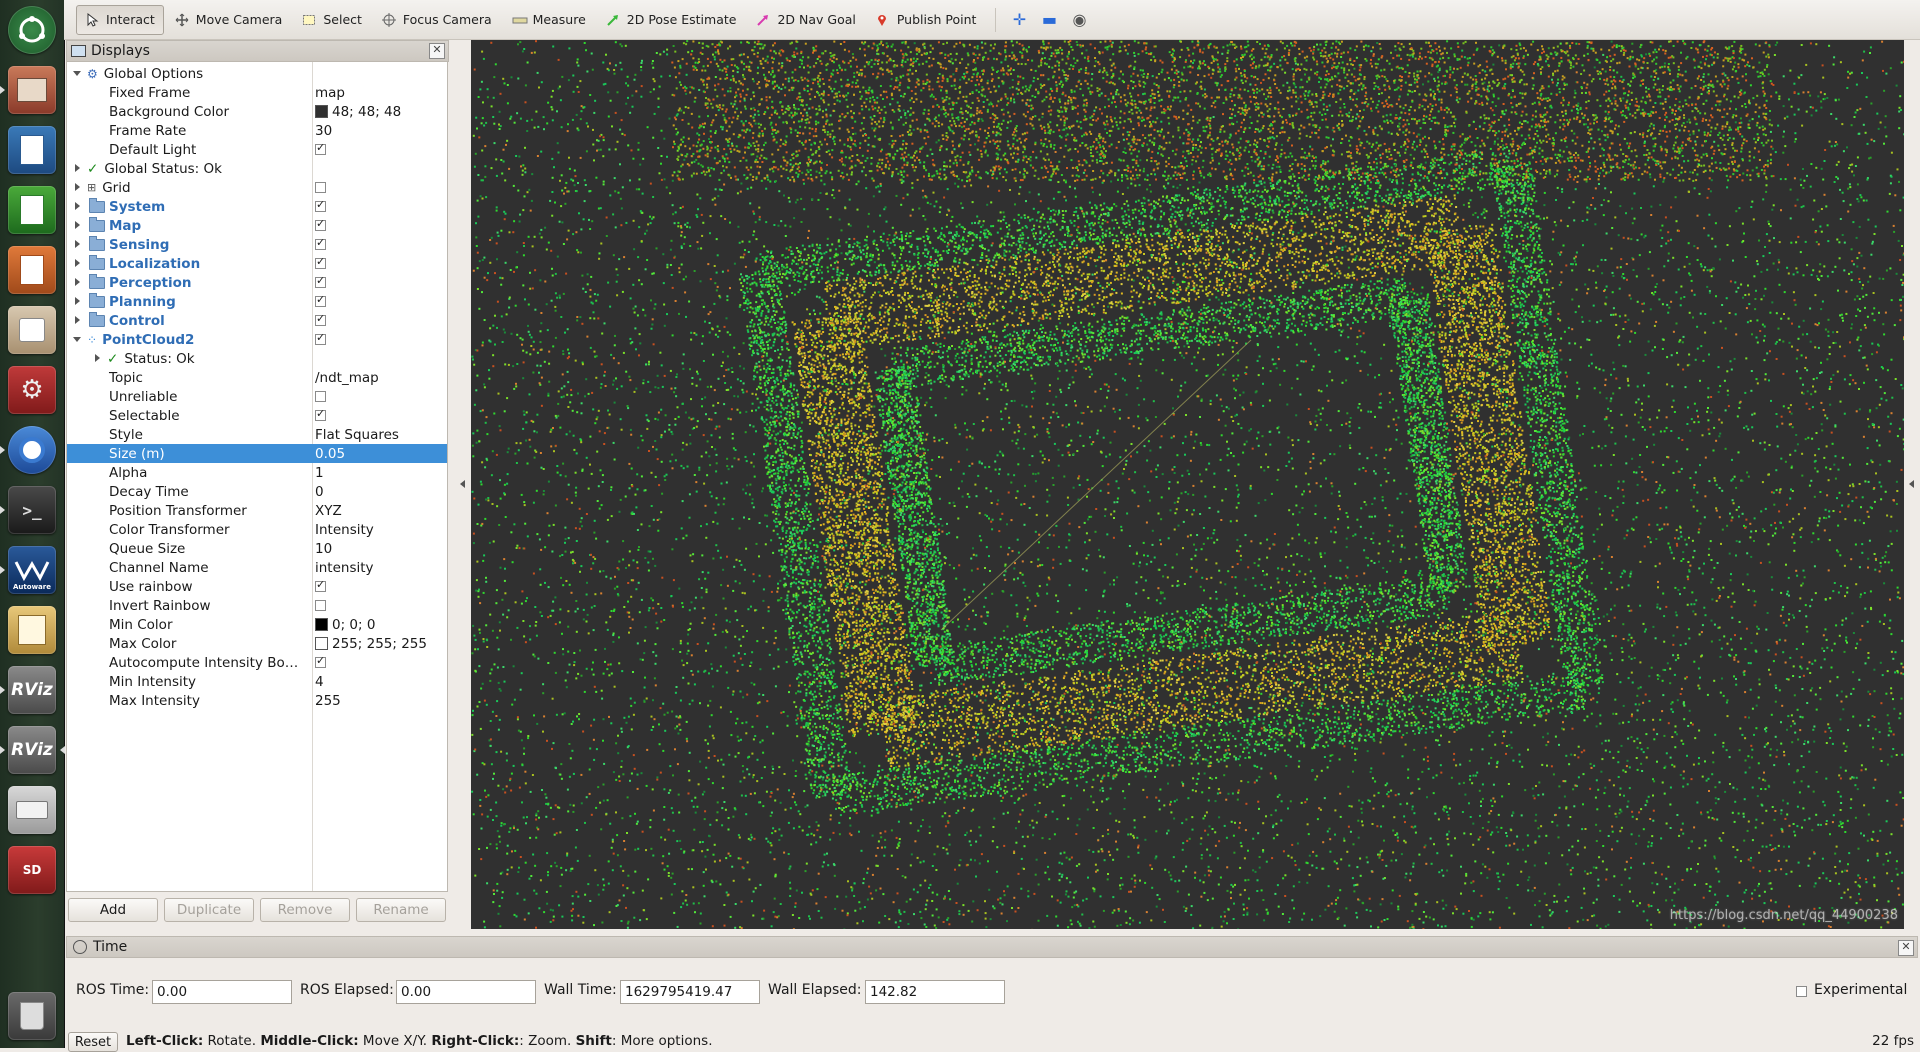 The height and width of the screenshot is (1052, 1920). I want to click on text-editor-icon, so click(32, 630).